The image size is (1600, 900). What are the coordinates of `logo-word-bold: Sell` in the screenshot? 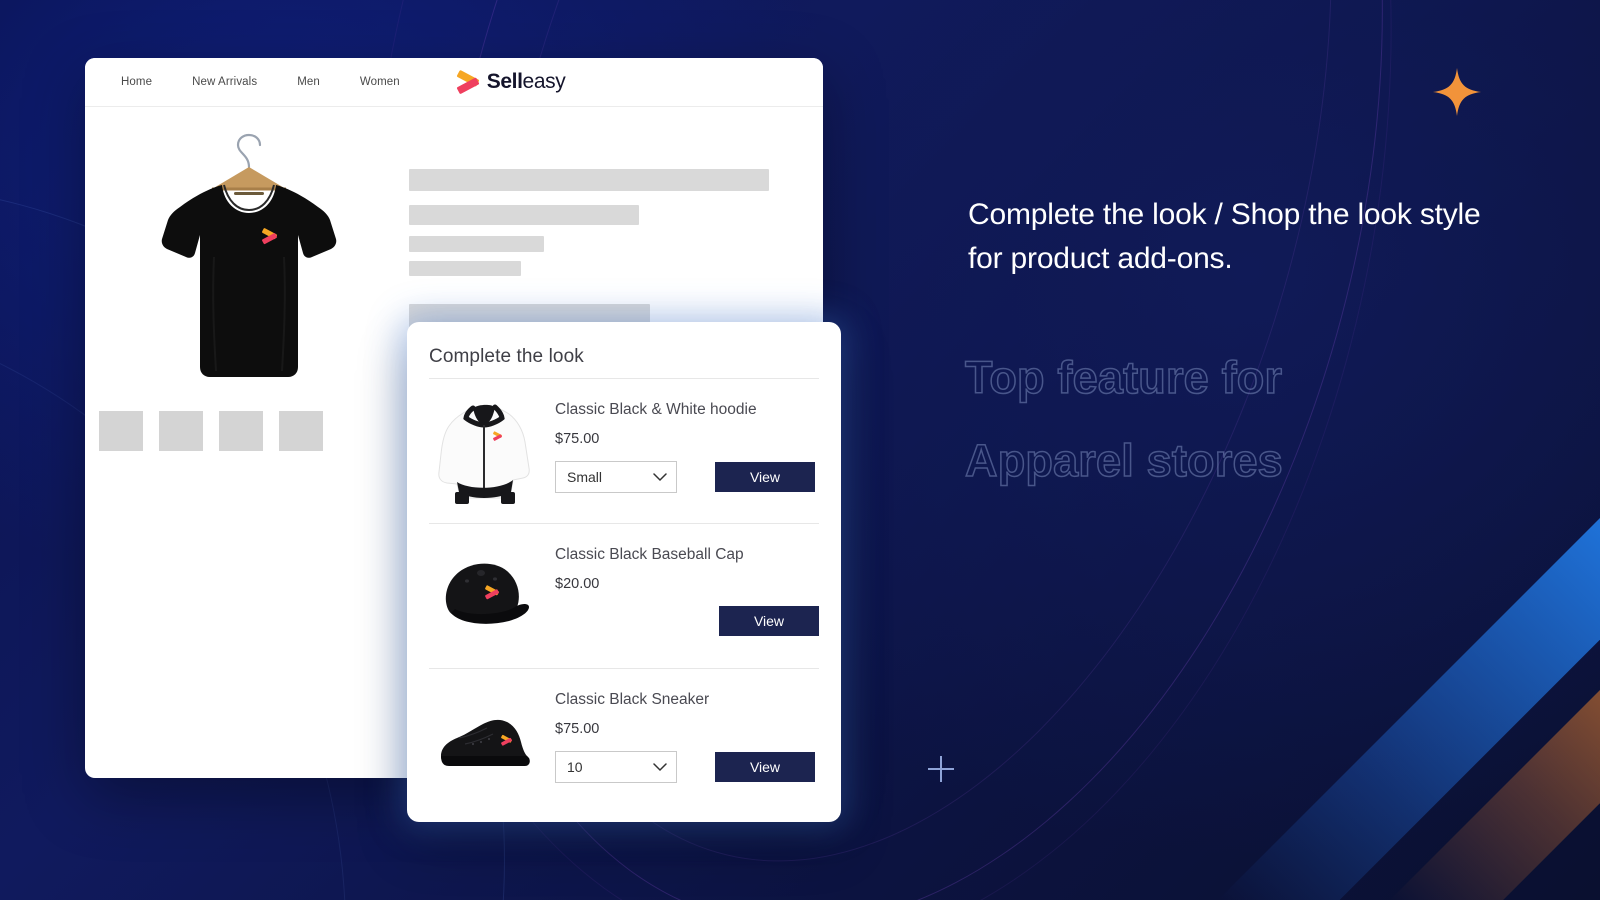 It's located at (504, 81).